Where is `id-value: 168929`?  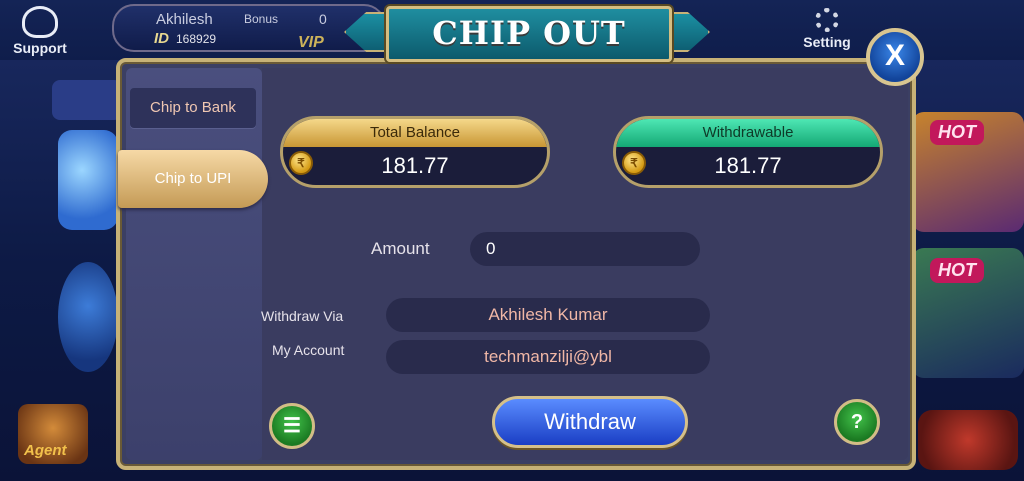
id-value: 168929 is located at coordinates (196, 39).